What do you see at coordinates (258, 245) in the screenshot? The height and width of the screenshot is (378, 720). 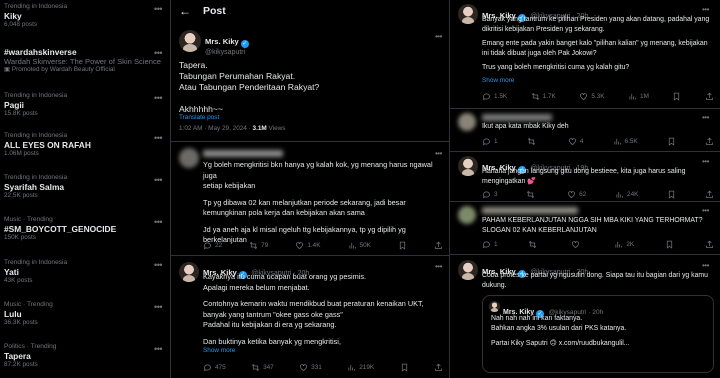 I see `repost-button: 79` at bounding box center [258, 245].